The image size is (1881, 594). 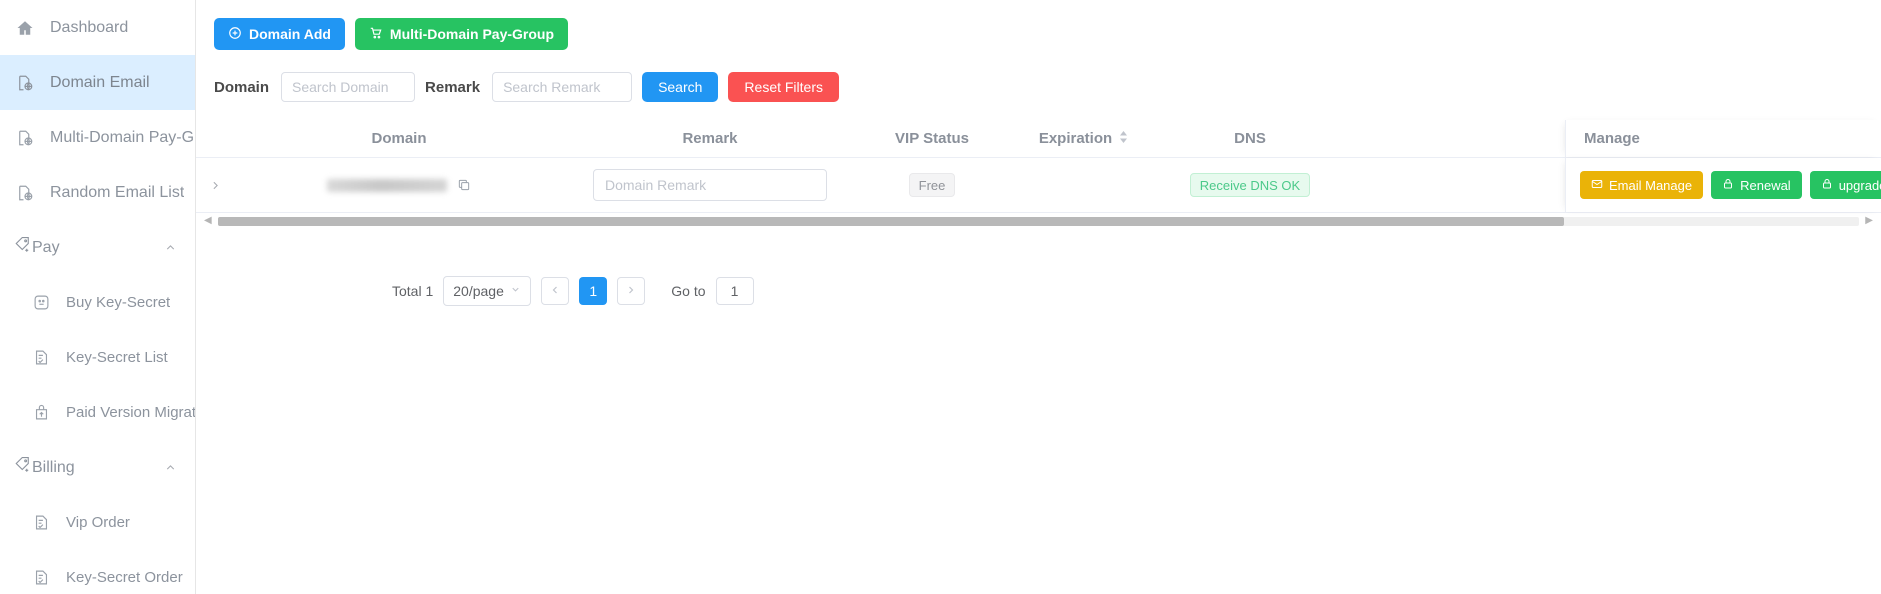 I want to click on multi-domain-pay-group-button: Multi-Domain Pay-Group, so click(x=461, y=34).